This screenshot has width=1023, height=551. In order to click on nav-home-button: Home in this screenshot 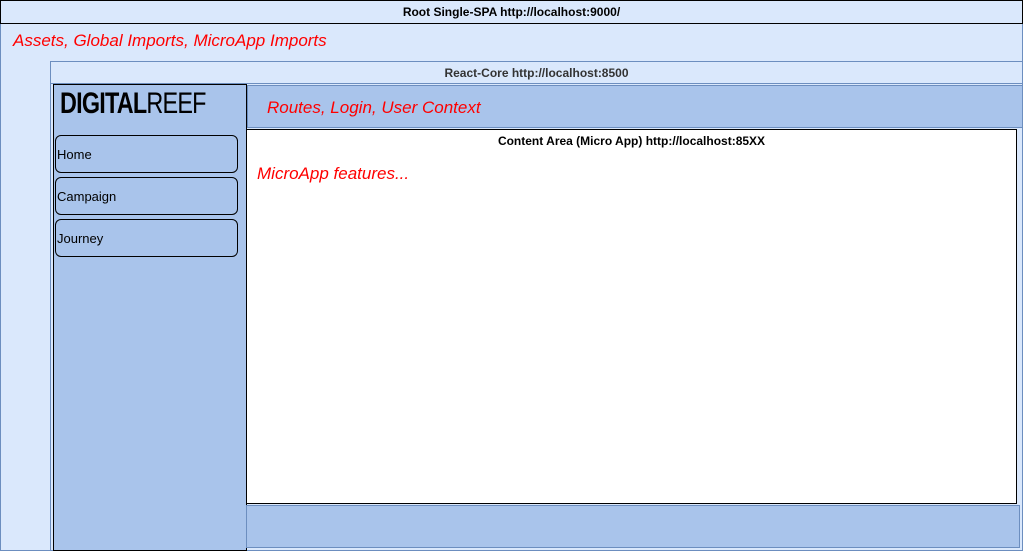, I will do `click(146, 154)`.